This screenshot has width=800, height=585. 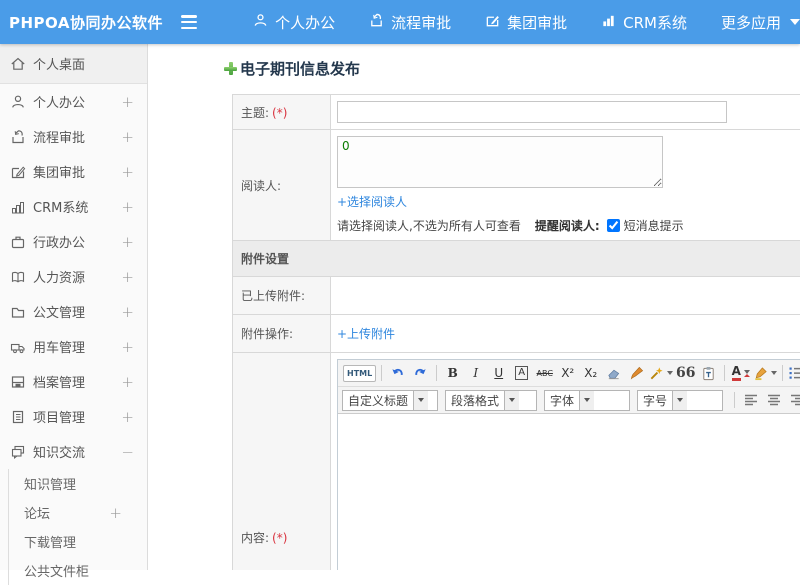 What do you see at coordinates (372, 202) in the screenshot?
I see `select-readers-link: +选择阅读人` at bounding box center [372, 202].